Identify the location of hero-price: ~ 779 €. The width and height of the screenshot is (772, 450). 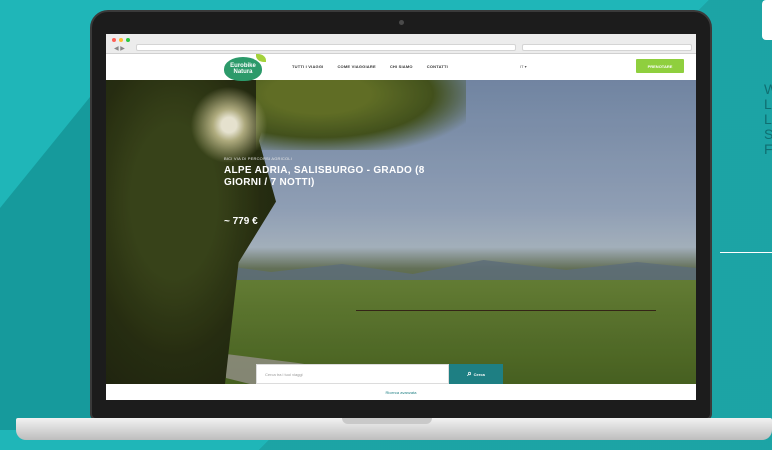
(241, 221).